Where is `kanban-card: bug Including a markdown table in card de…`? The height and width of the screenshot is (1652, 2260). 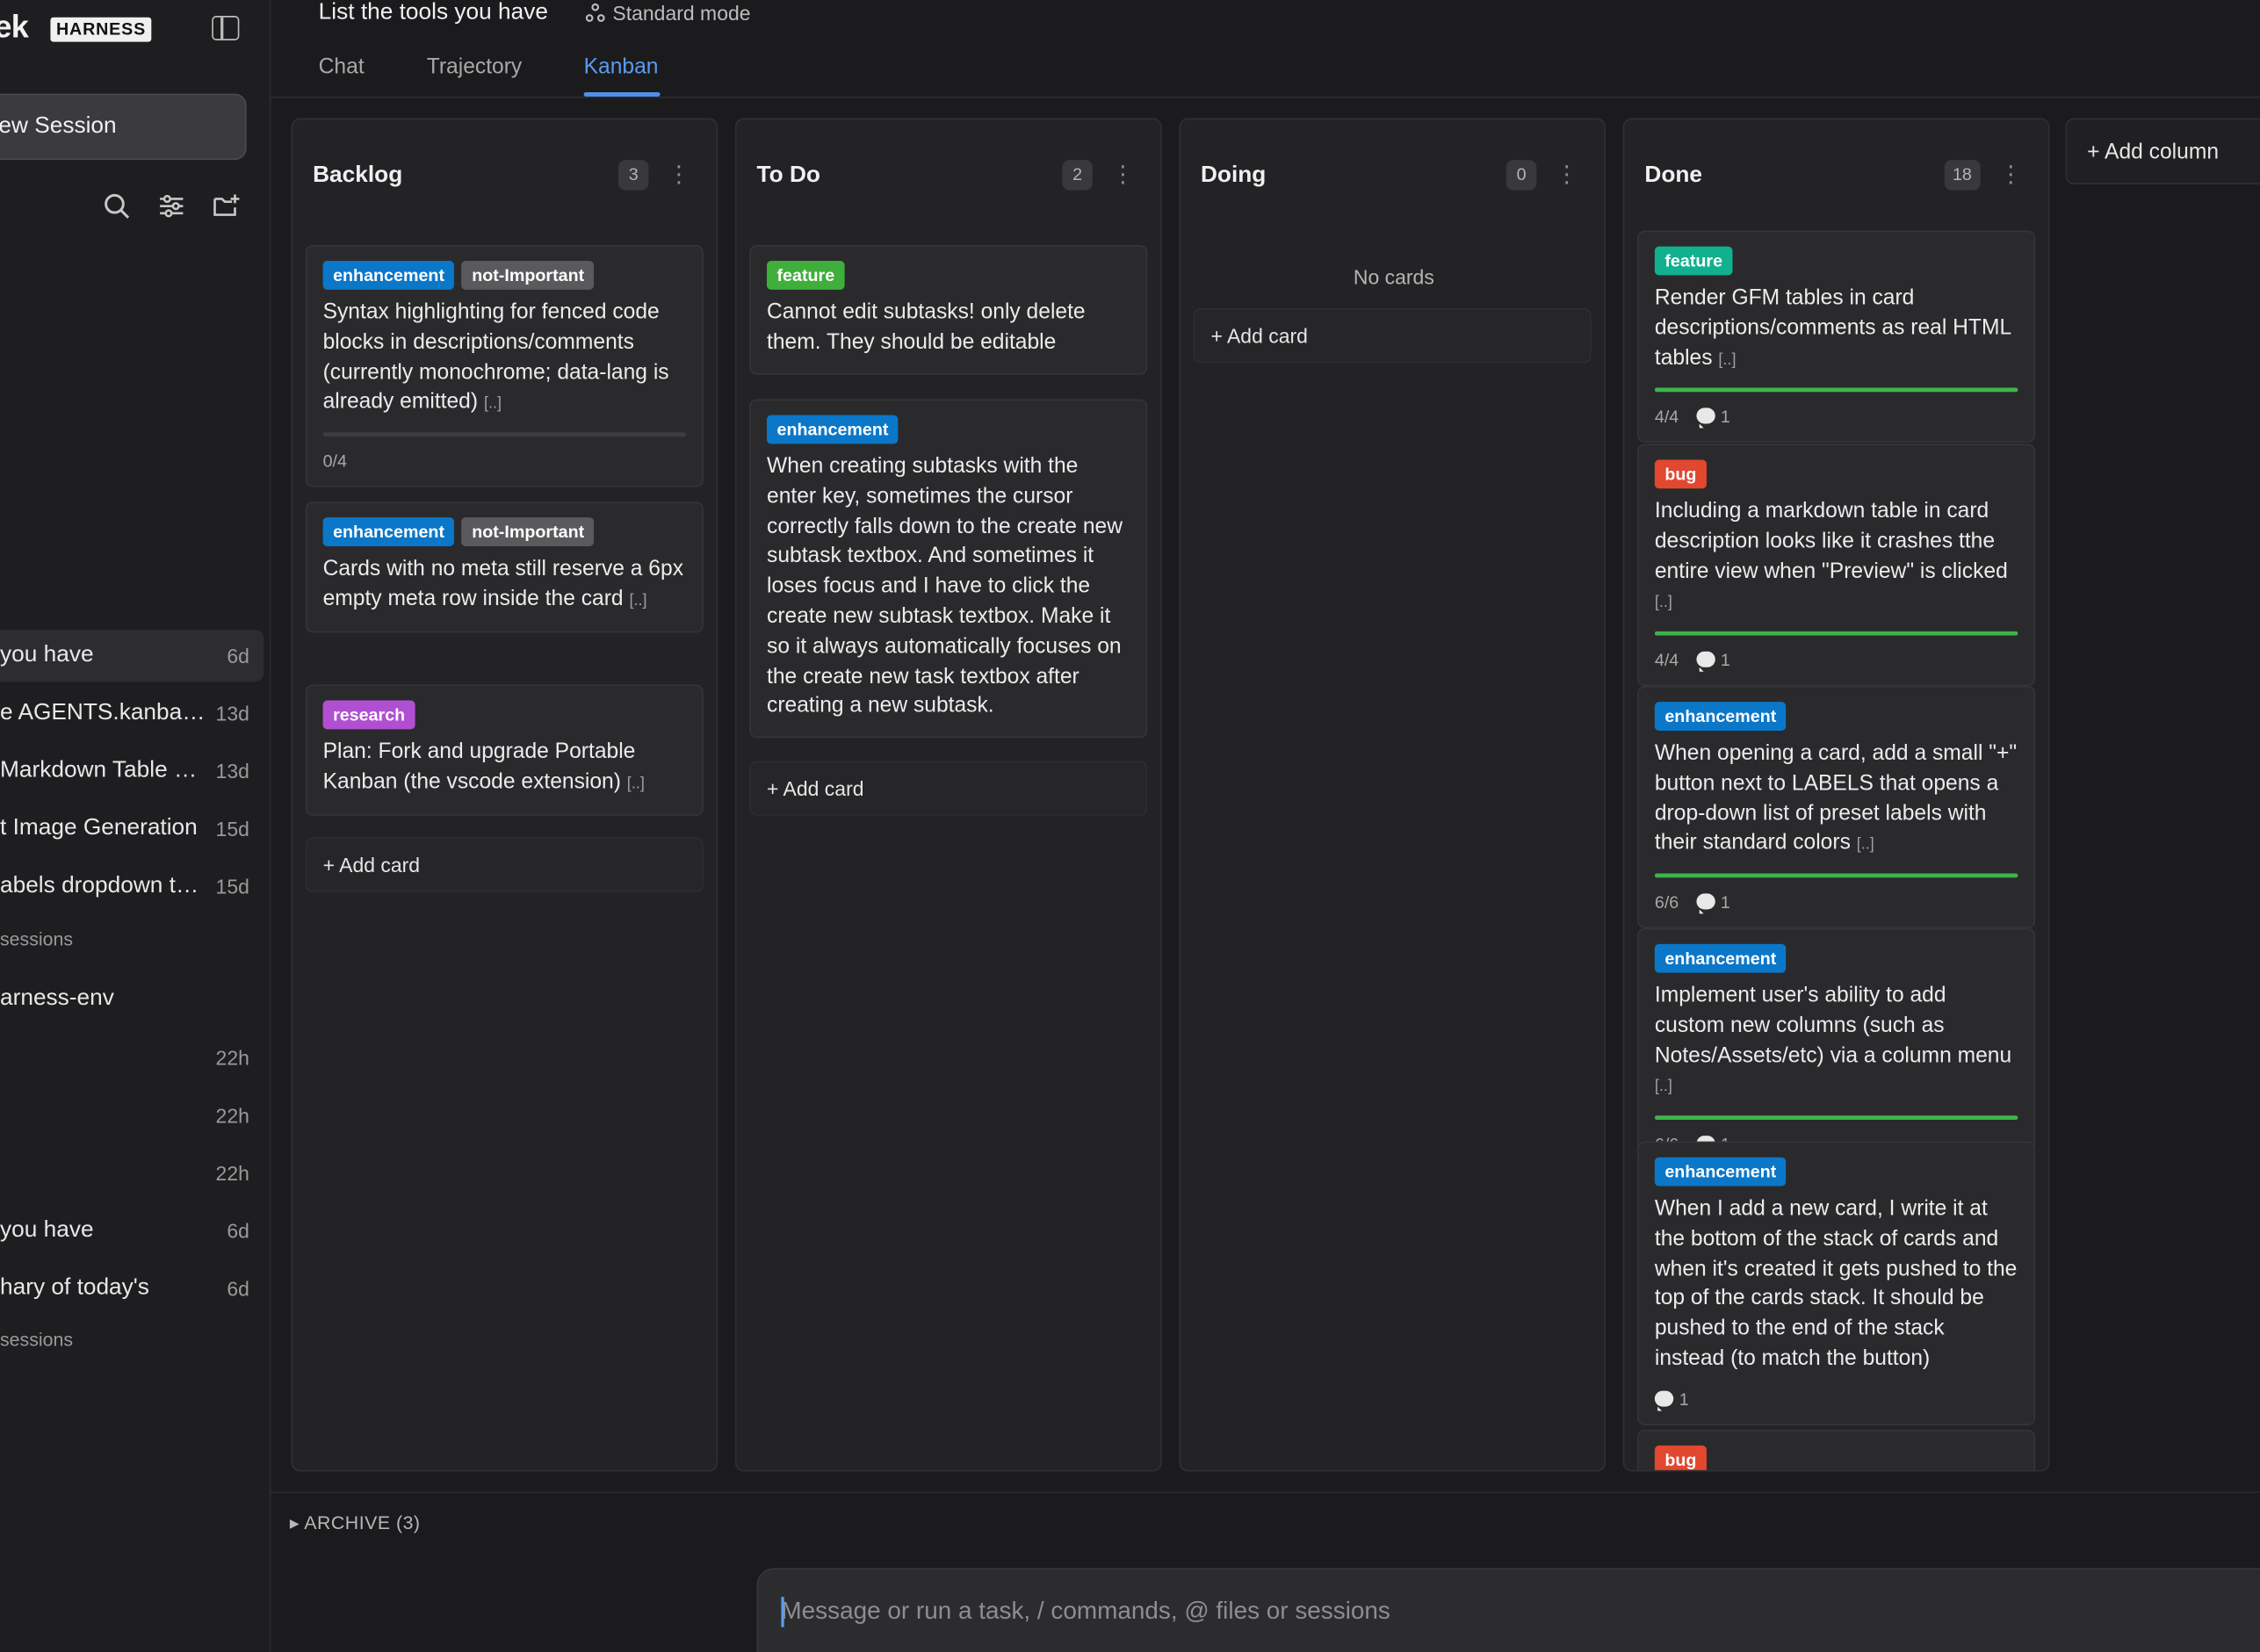 kanban-card: bug Including a markdown table in card de… is located at coordinates (1836, 565).